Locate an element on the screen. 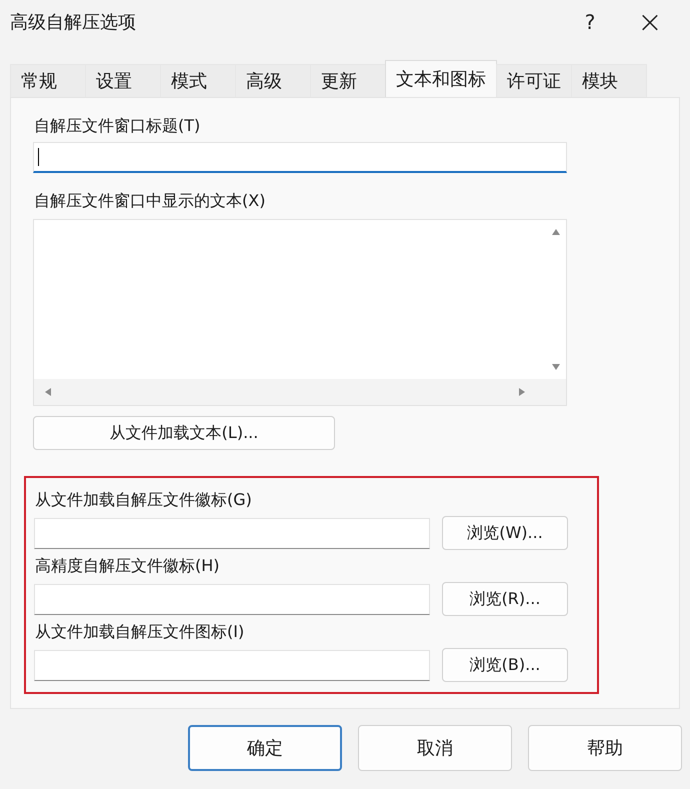 The height and width of the screenshot is (789, 690). field-label: 自解压文件窗口标题(T) is located at coordinates (118, 126).